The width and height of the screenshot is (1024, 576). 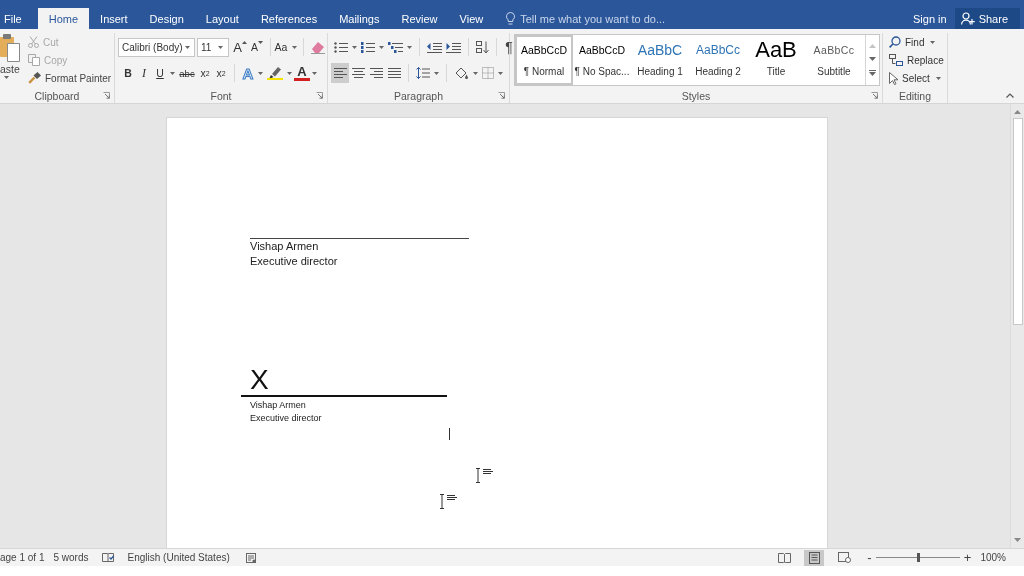 I want to click on page-icon, so click(x=814, y=557).